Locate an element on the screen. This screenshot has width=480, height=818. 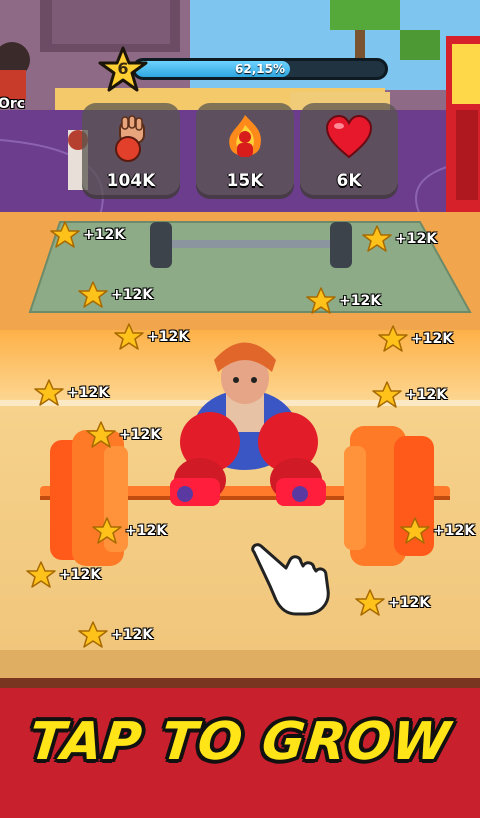
stat-card-strength: 104K is located at coordinates (131, 151).